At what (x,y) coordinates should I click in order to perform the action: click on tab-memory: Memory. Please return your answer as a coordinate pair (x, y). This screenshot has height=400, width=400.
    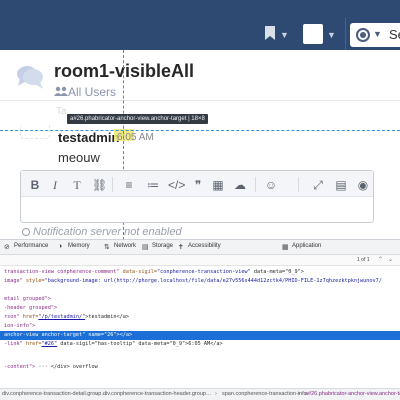
    Looking at the image, I should click on (79, 246).